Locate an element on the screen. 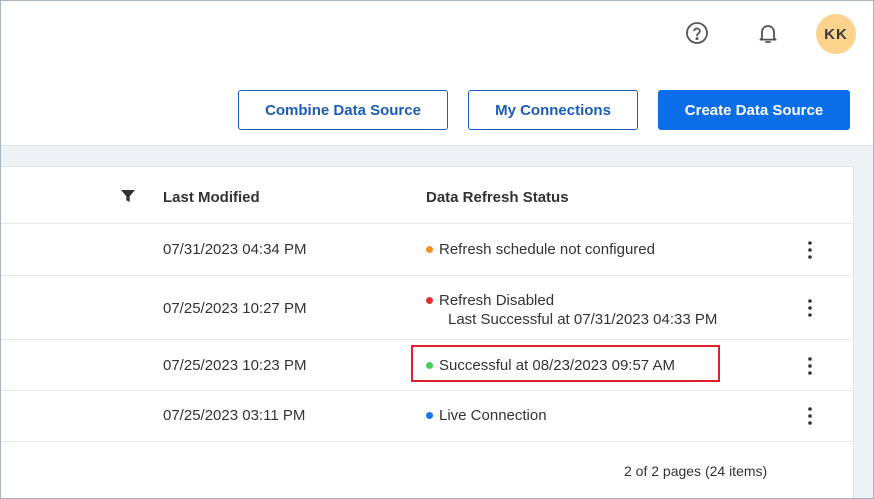 This screenshot has height=499, width=874. column-header-last-modified: Last Modified is located at coordinates (211, 197).